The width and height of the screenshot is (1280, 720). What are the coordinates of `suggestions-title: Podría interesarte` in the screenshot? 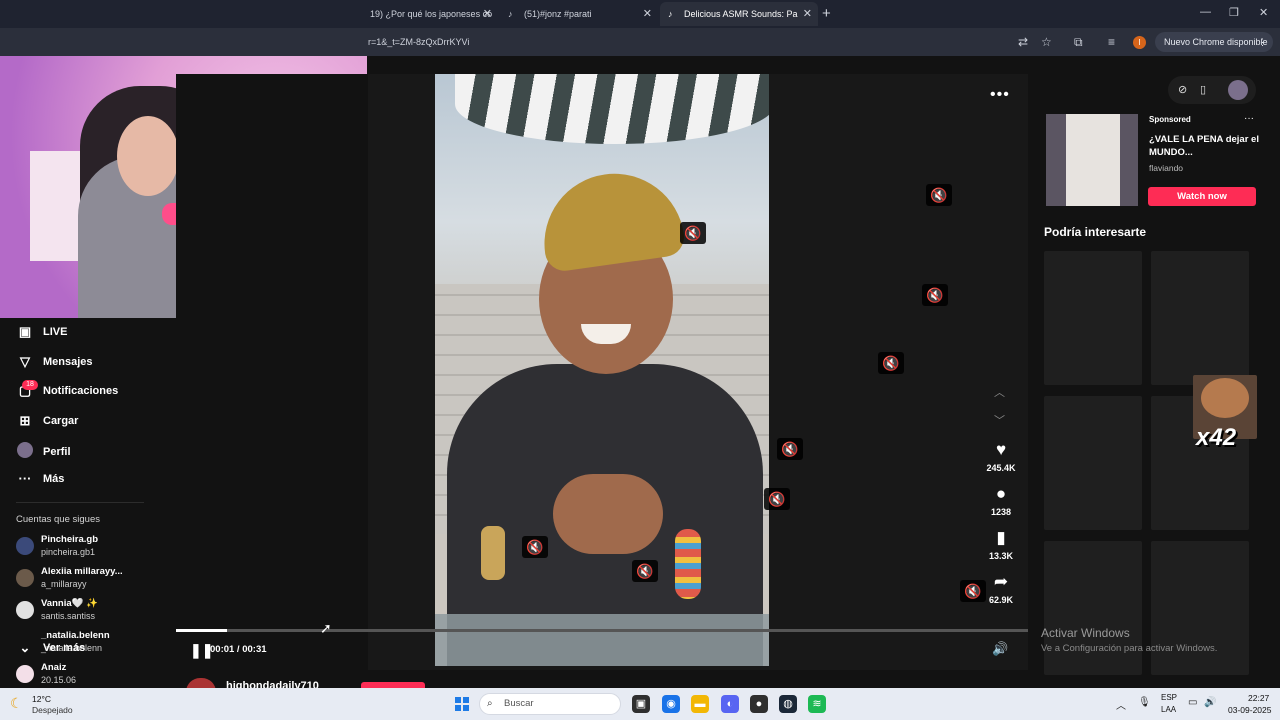 It's located at (1095, 232).